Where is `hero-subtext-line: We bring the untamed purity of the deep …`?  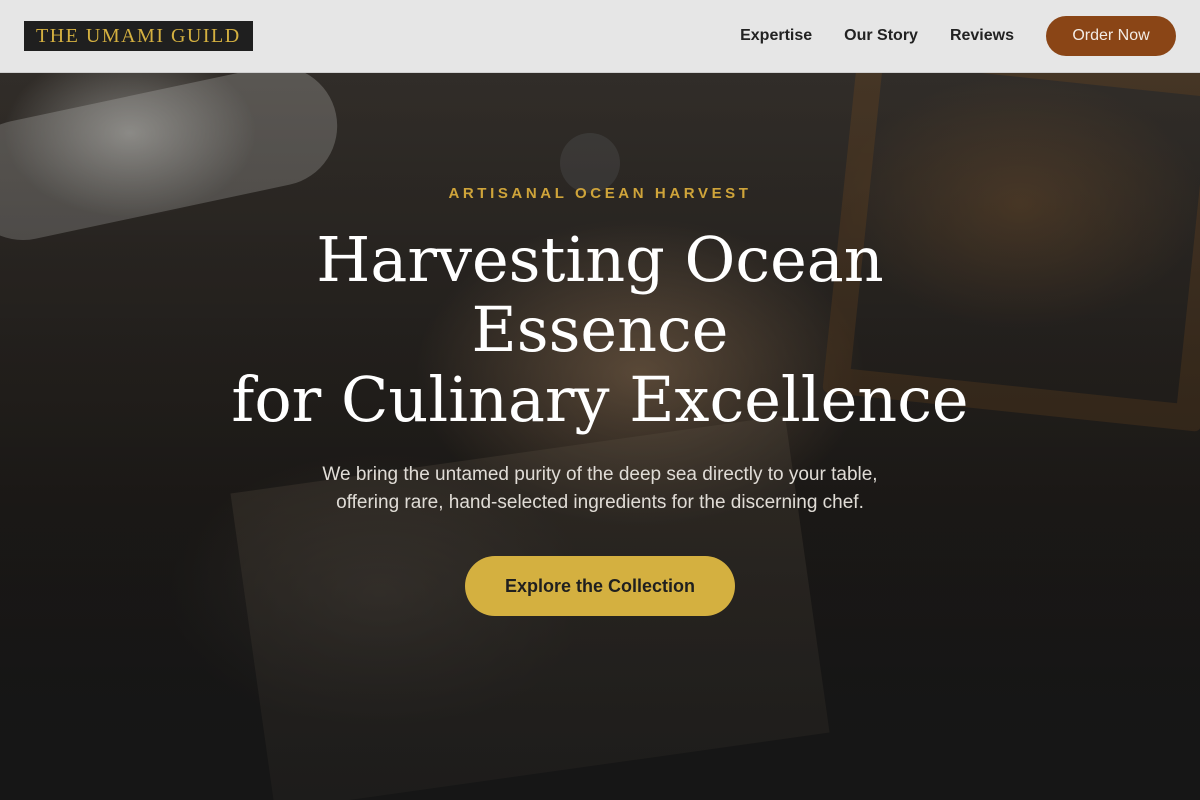 hero-subtext-line: We bring the untamed purity of the deep … is located at coordinates (600, 474).